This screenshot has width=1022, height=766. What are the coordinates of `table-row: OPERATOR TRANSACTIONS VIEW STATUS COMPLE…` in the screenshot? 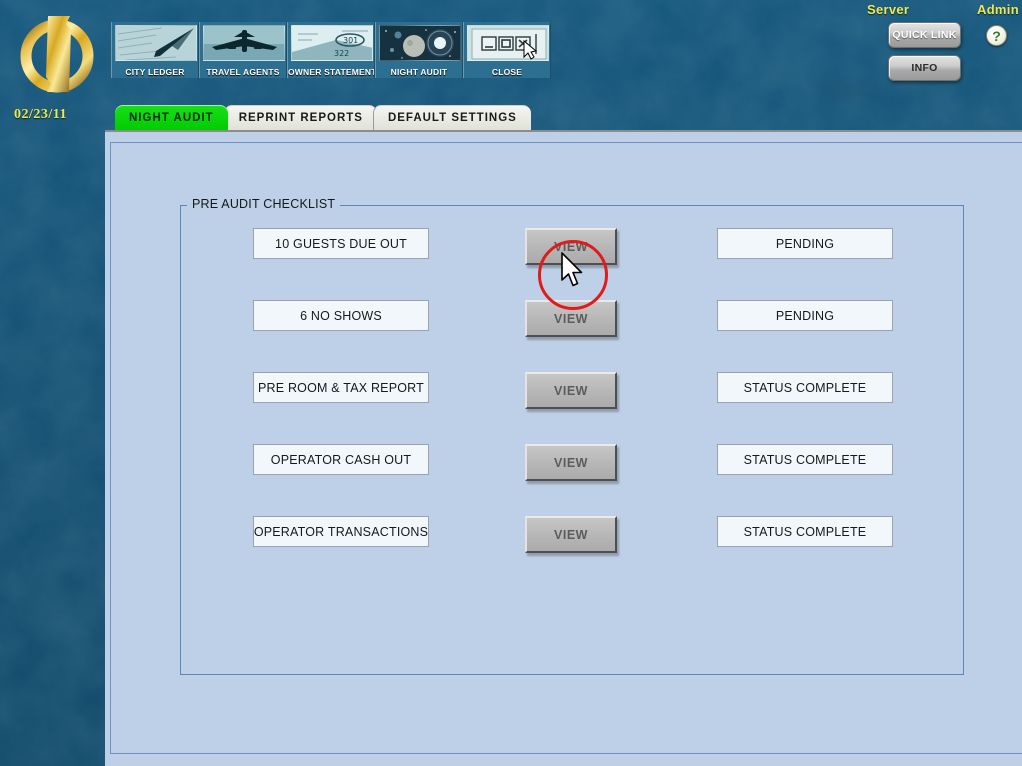 It's located at (573, 534).